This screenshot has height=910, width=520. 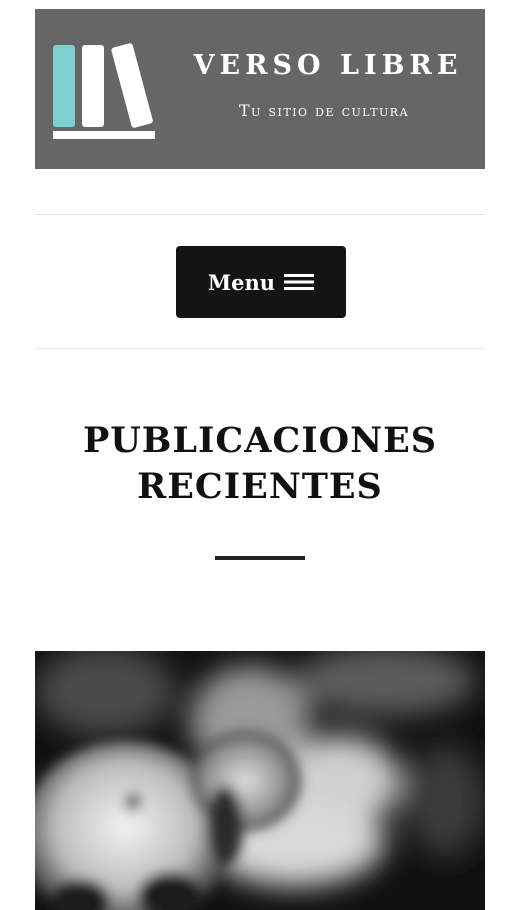 What do you see at coordinates (260, 214) in the screenshot?
I see `divider-top` at bounding box center [260, 214].